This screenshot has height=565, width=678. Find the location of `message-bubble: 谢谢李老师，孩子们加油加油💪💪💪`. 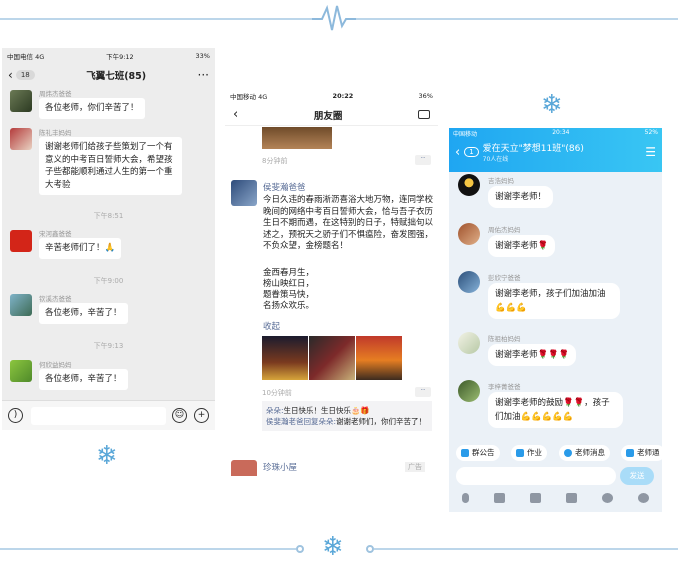

message-bubble: 谢谢李老师，孩子们加油加油💪💪💪 is located at coordinates (554, 301).